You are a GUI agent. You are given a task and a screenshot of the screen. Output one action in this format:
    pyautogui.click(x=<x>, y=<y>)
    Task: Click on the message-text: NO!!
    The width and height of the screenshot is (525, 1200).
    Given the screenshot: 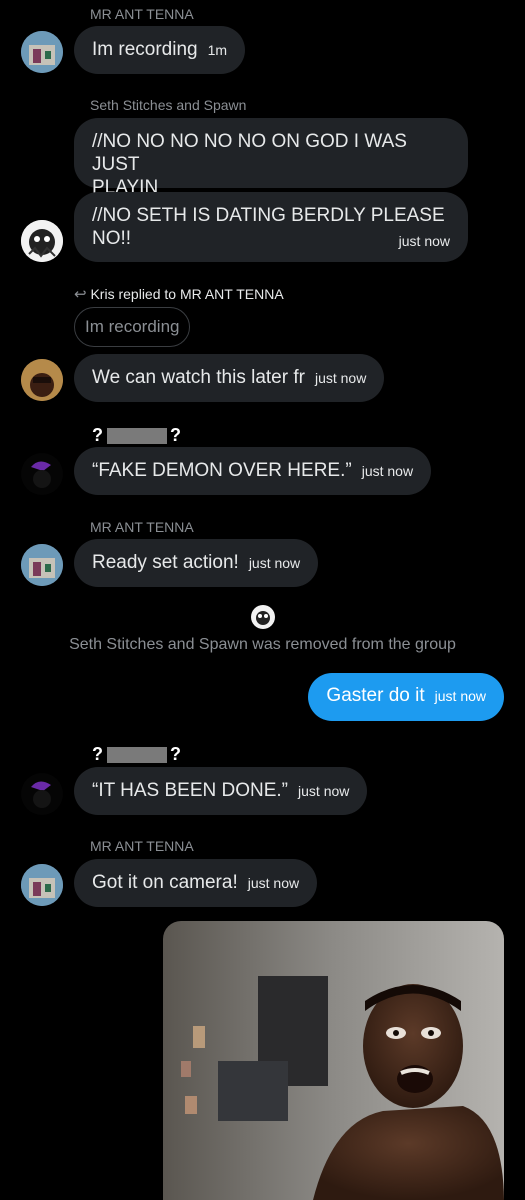 What is the action you would take?
    pyautogui.click(x=112, y=238)
    